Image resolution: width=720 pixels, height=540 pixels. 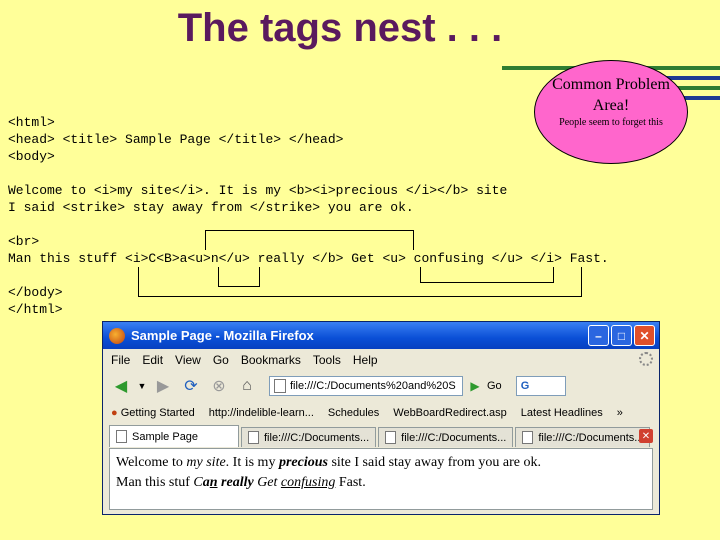 I want to click on close-button: ✕, so click(x=644, y=335).